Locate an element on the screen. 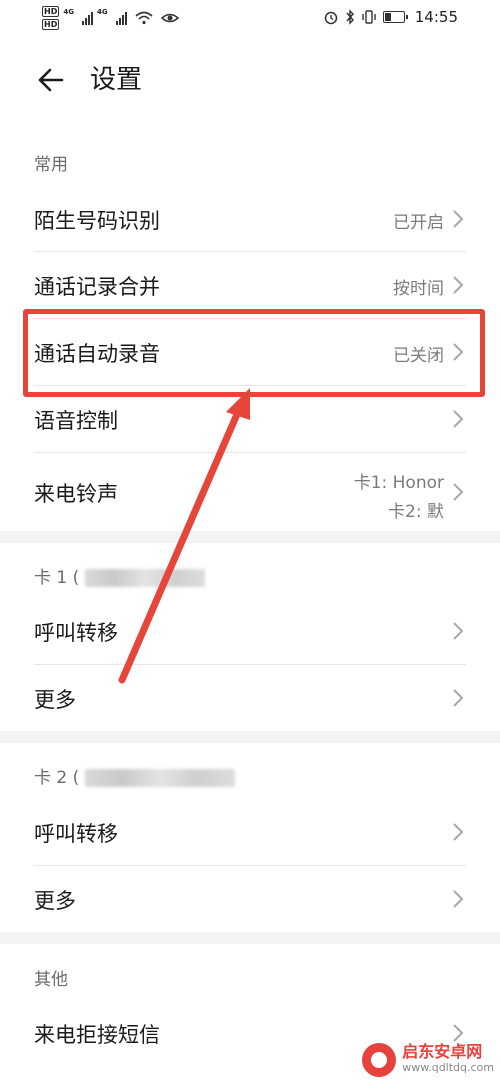 The image size is (500, 1083). watermark-url: www.qdltdq.com is located at coordinates (448, 1067).